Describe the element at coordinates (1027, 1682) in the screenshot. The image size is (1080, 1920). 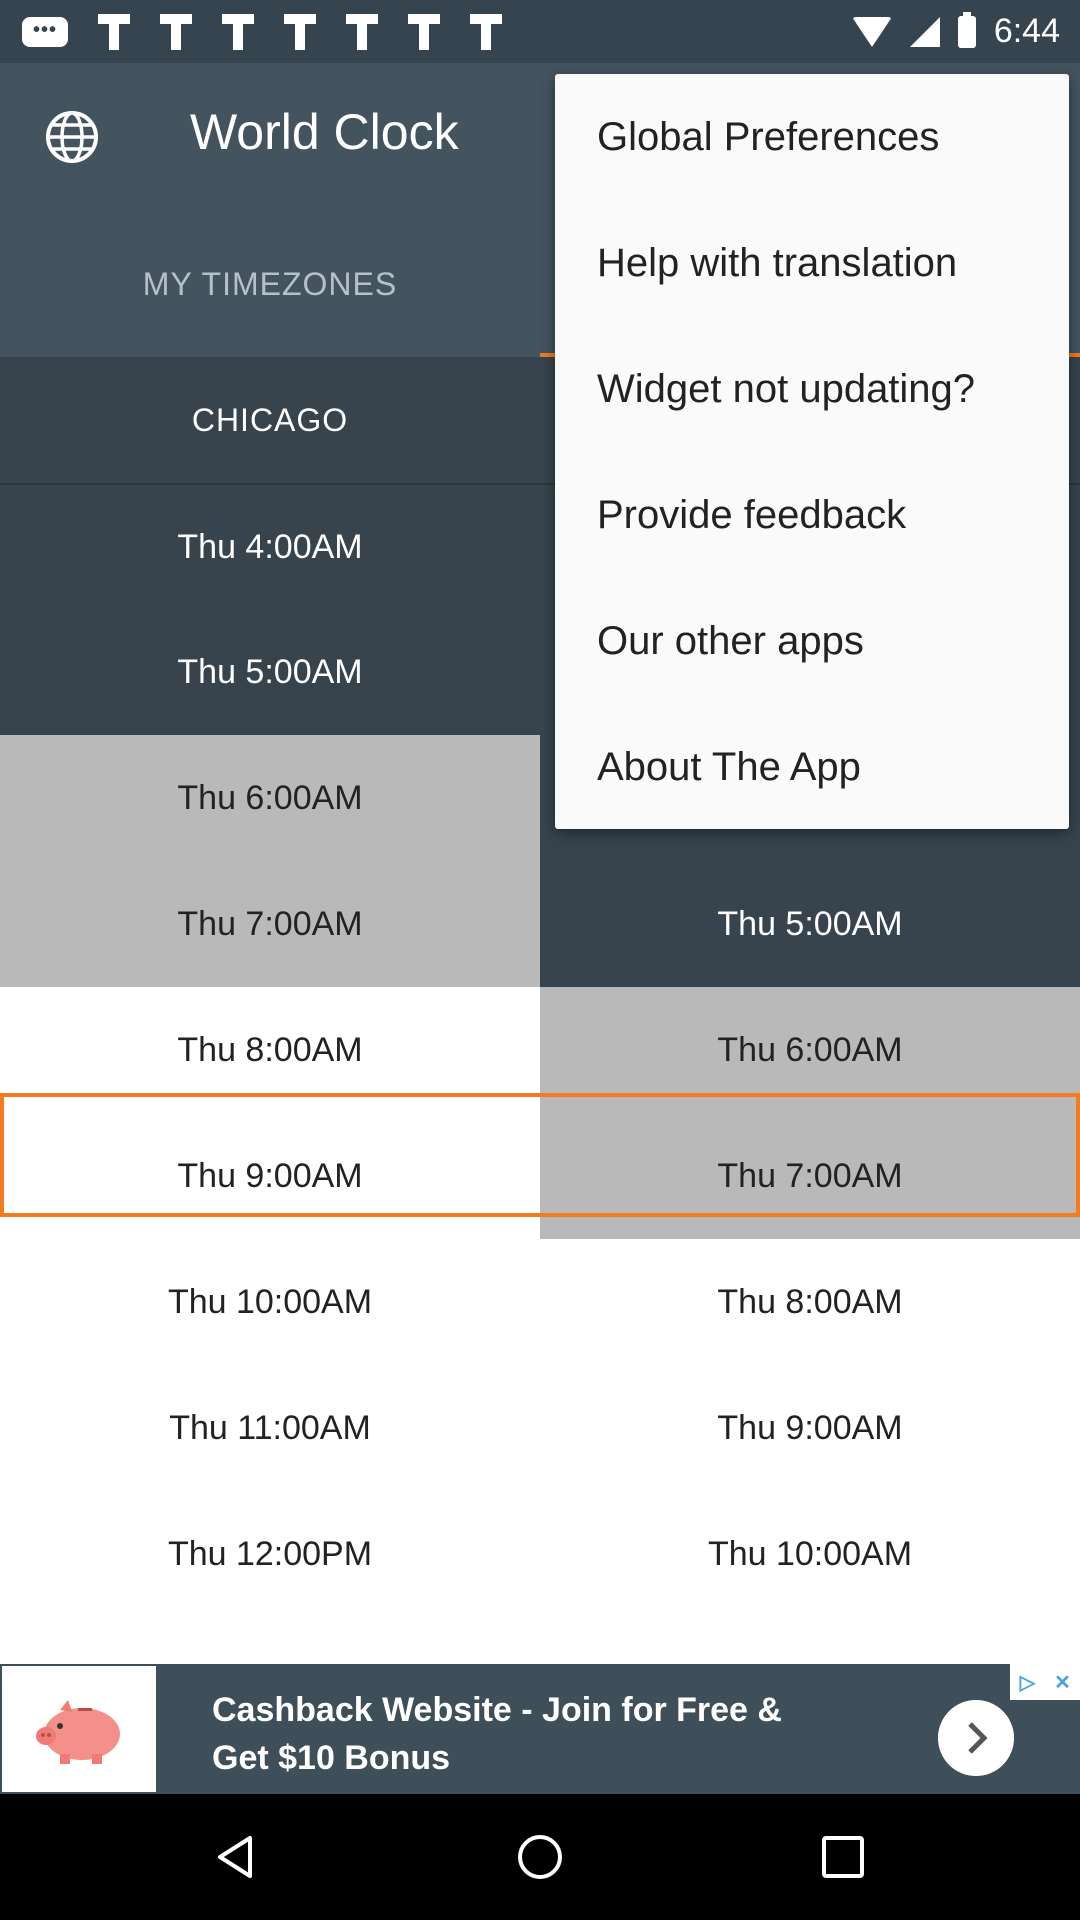
I see `ad-choices-icon: ▷` at that location.